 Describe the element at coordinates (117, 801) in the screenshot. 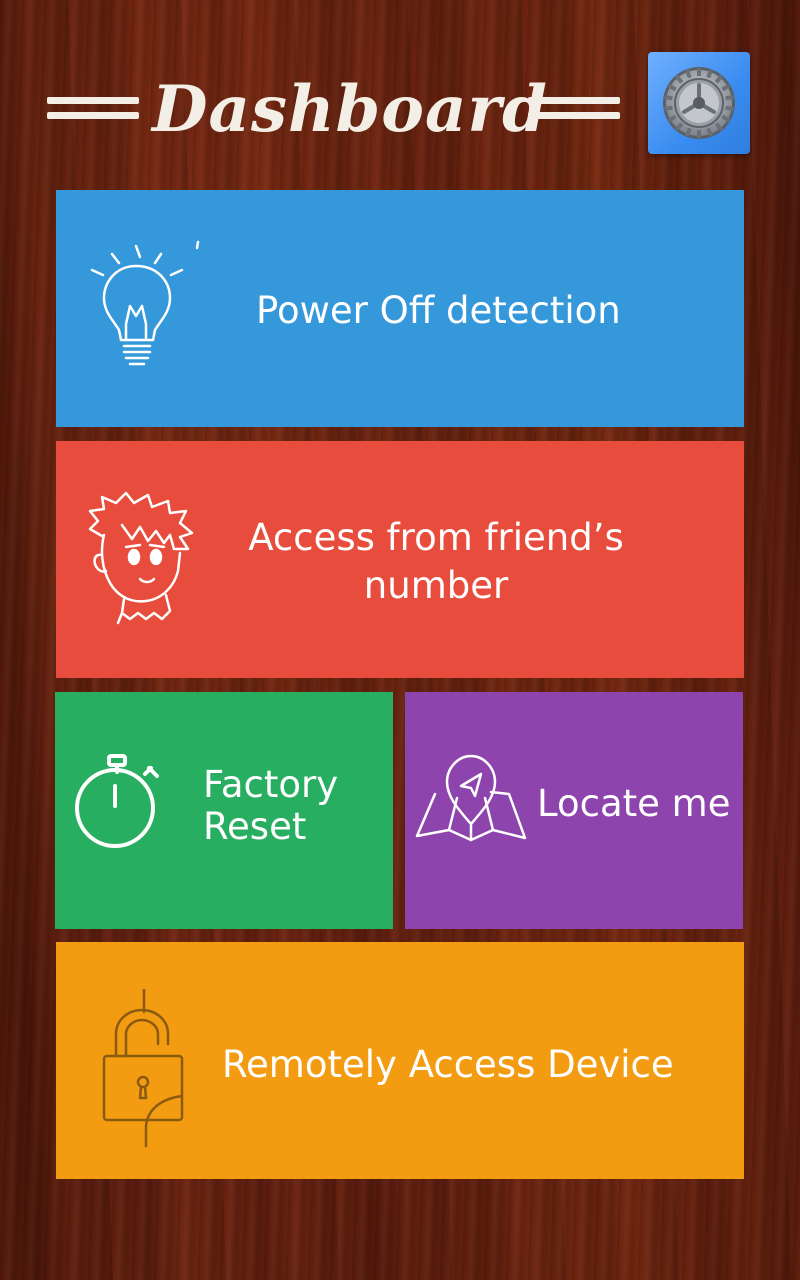

I see `stopwatch-icon` at that location.